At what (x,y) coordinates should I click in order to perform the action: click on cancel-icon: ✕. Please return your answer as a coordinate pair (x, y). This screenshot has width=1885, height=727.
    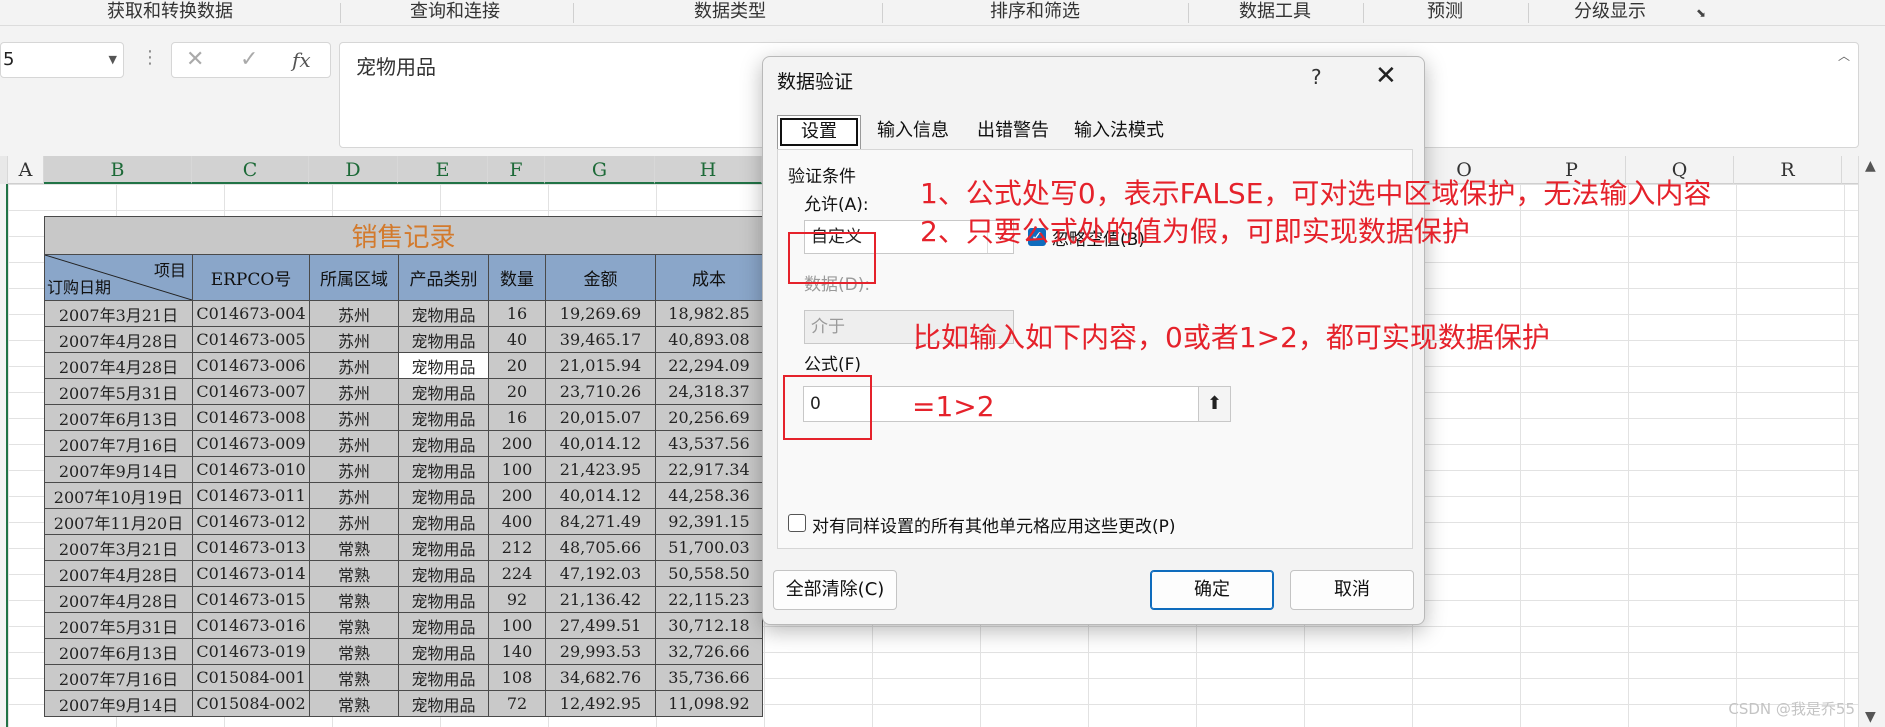
    Looking at the image, I should click on (195, 60).